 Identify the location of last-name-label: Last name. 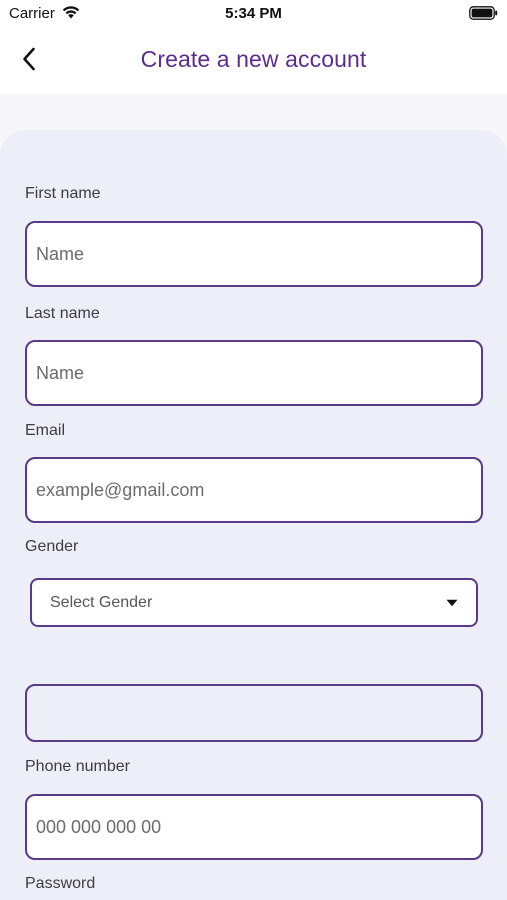
(62, 313).